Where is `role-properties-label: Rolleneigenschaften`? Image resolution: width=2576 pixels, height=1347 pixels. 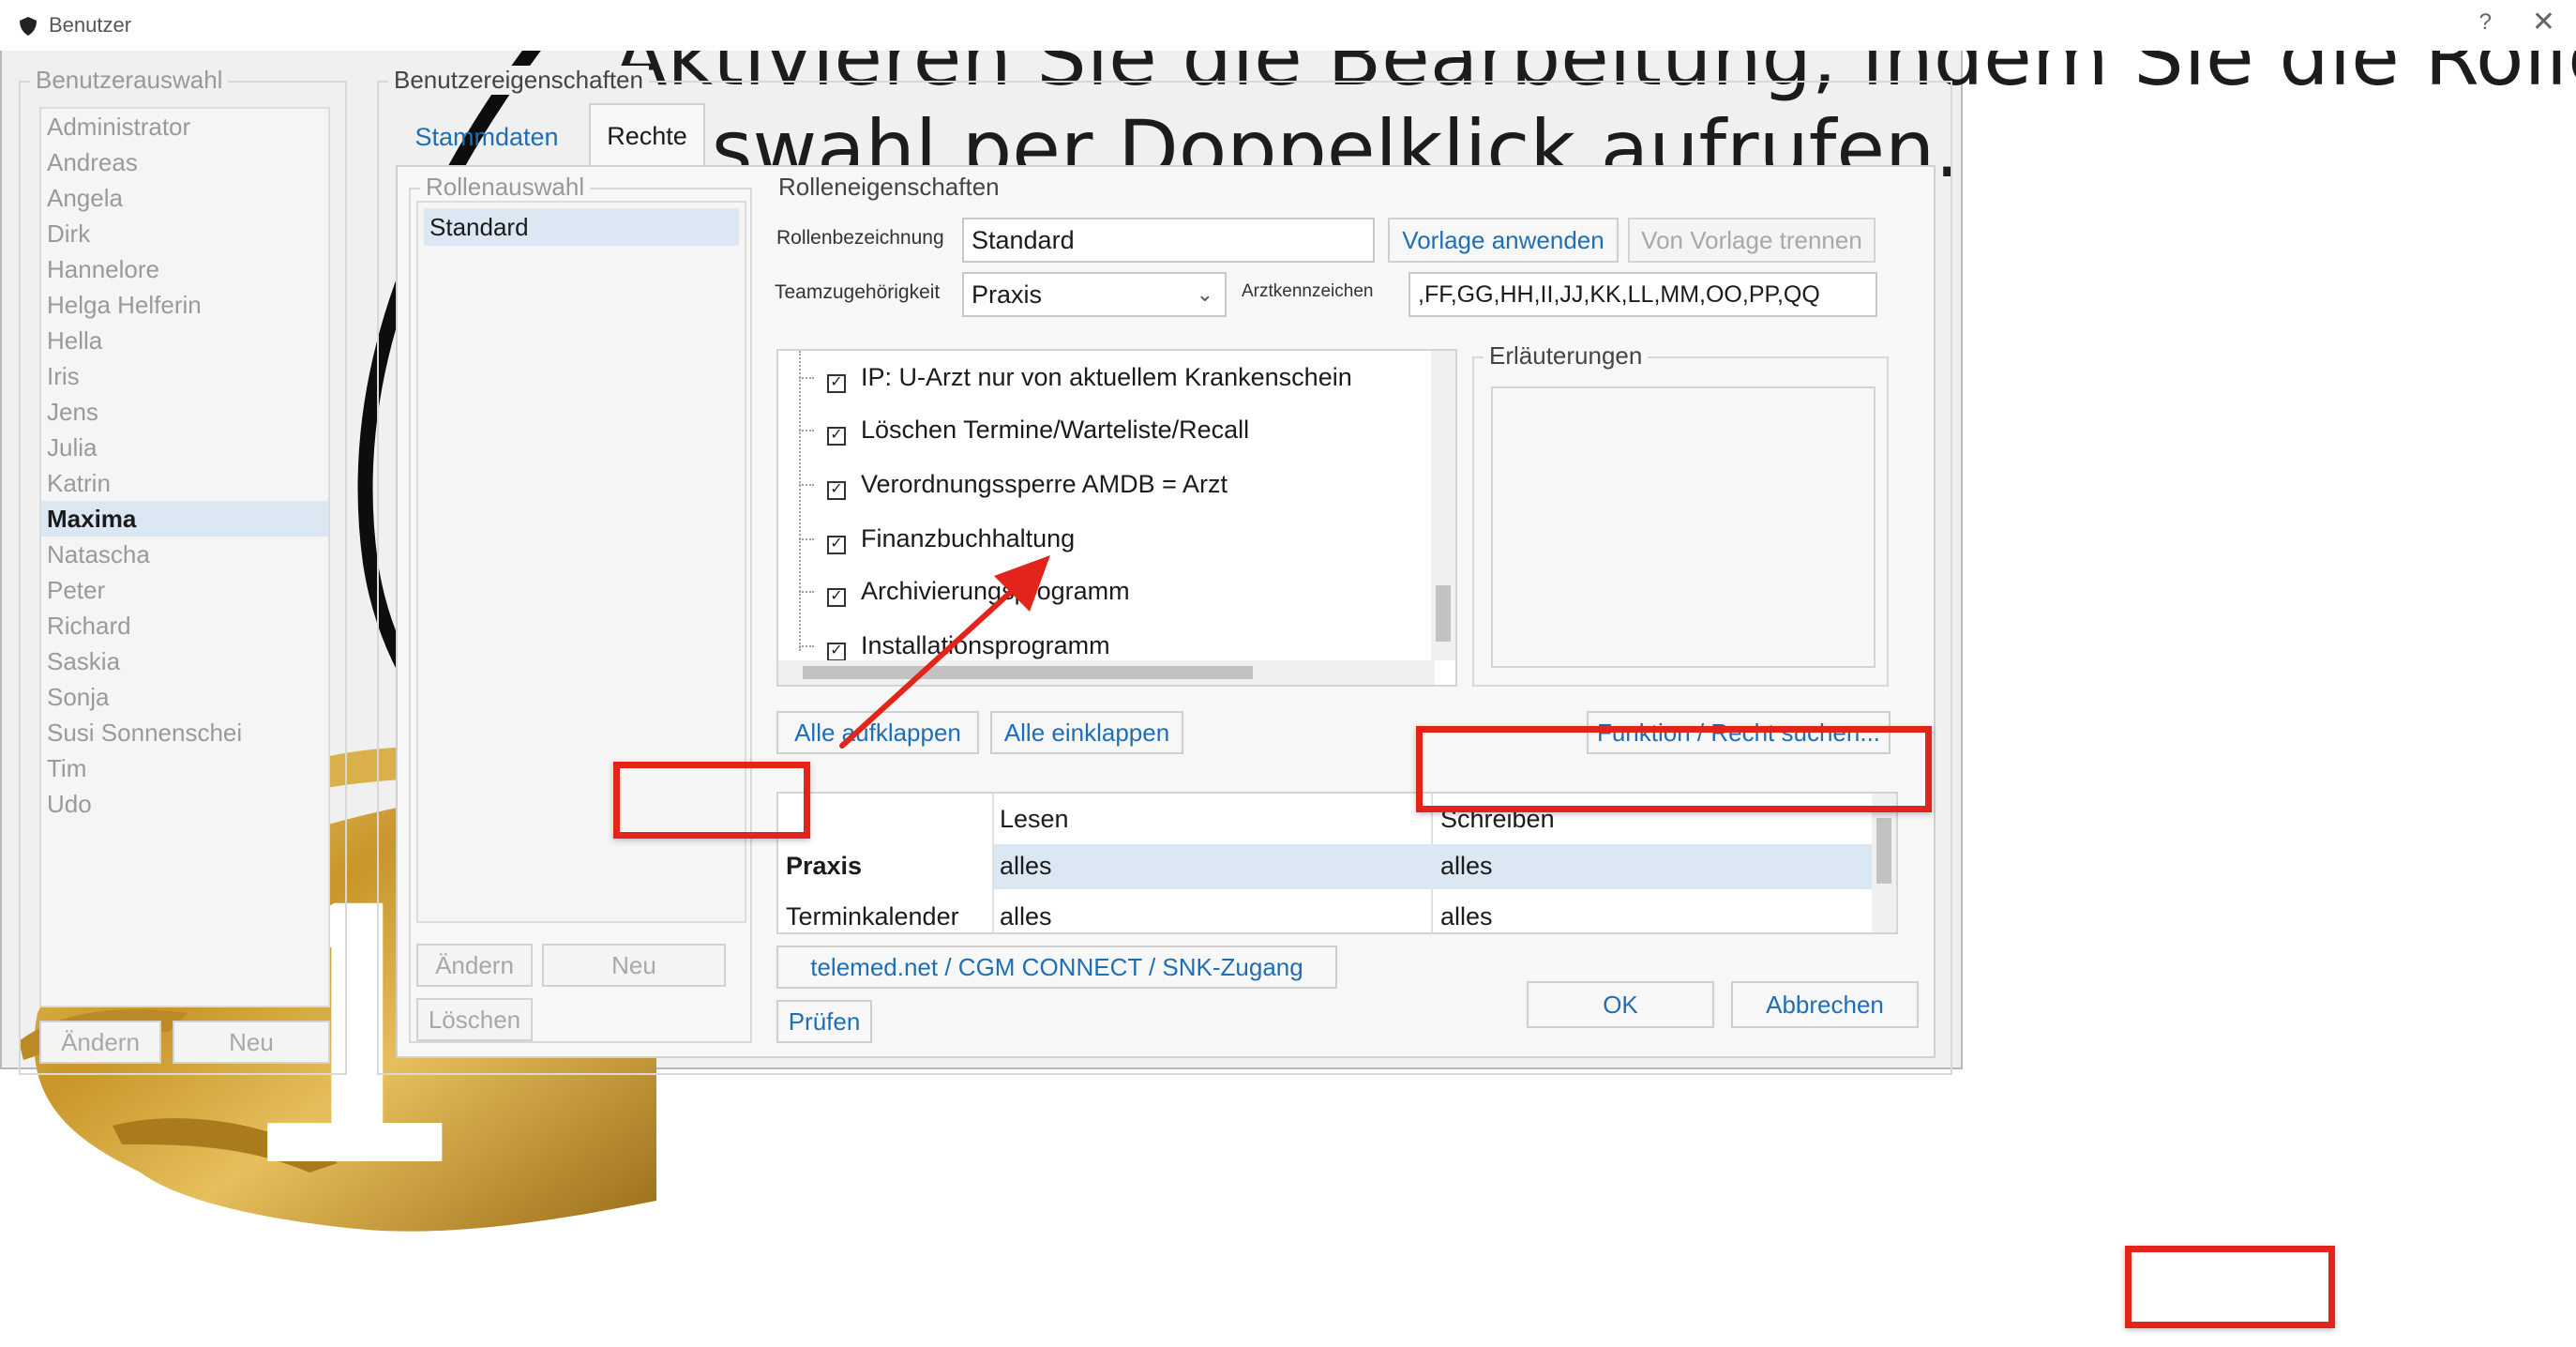
role-properties-label: Rolleneigenschaften is located at coordinates (889, 187).